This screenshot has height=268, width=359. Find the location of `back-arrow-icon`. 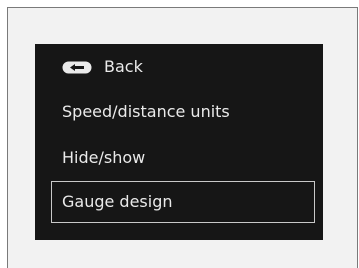

back-arrow-icon is located at coordinates (77, 67).